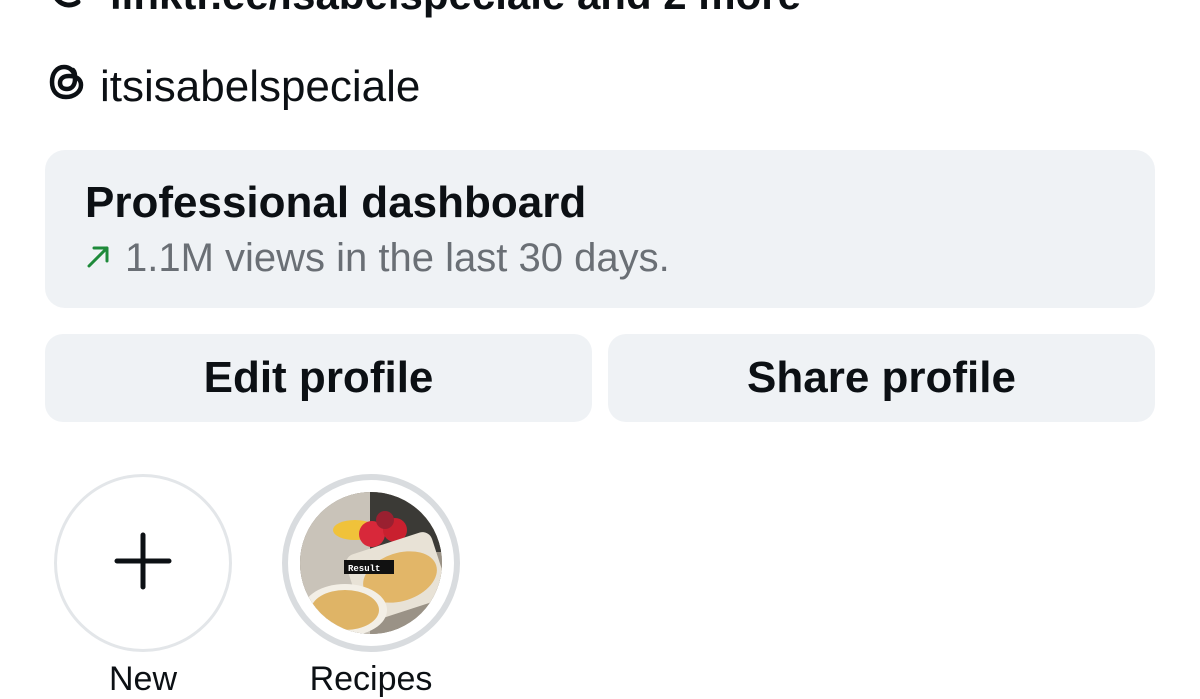 This screenshot has height=699, width=1200. What do you see at coordinates (67, 87) in the screenshot?
I see `threads-icon` at bounding box center [67, 87].